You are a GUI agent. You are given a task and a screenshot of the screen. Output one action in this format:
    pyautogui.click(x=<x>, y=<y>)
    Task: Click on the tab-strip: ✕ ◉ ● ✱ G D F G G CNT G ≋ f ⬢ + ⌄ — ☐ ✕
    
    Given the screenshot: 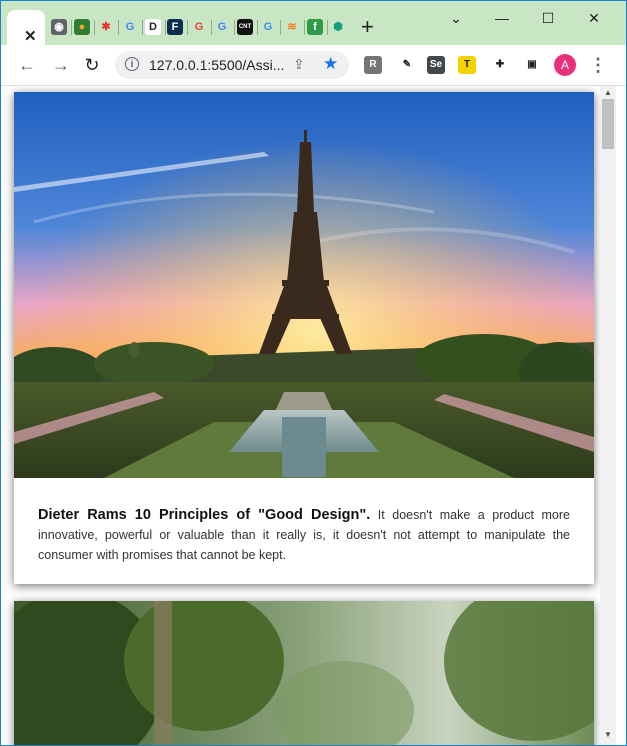 What is the action you would take?
    pyautogui.click(x=313, y=23)
    